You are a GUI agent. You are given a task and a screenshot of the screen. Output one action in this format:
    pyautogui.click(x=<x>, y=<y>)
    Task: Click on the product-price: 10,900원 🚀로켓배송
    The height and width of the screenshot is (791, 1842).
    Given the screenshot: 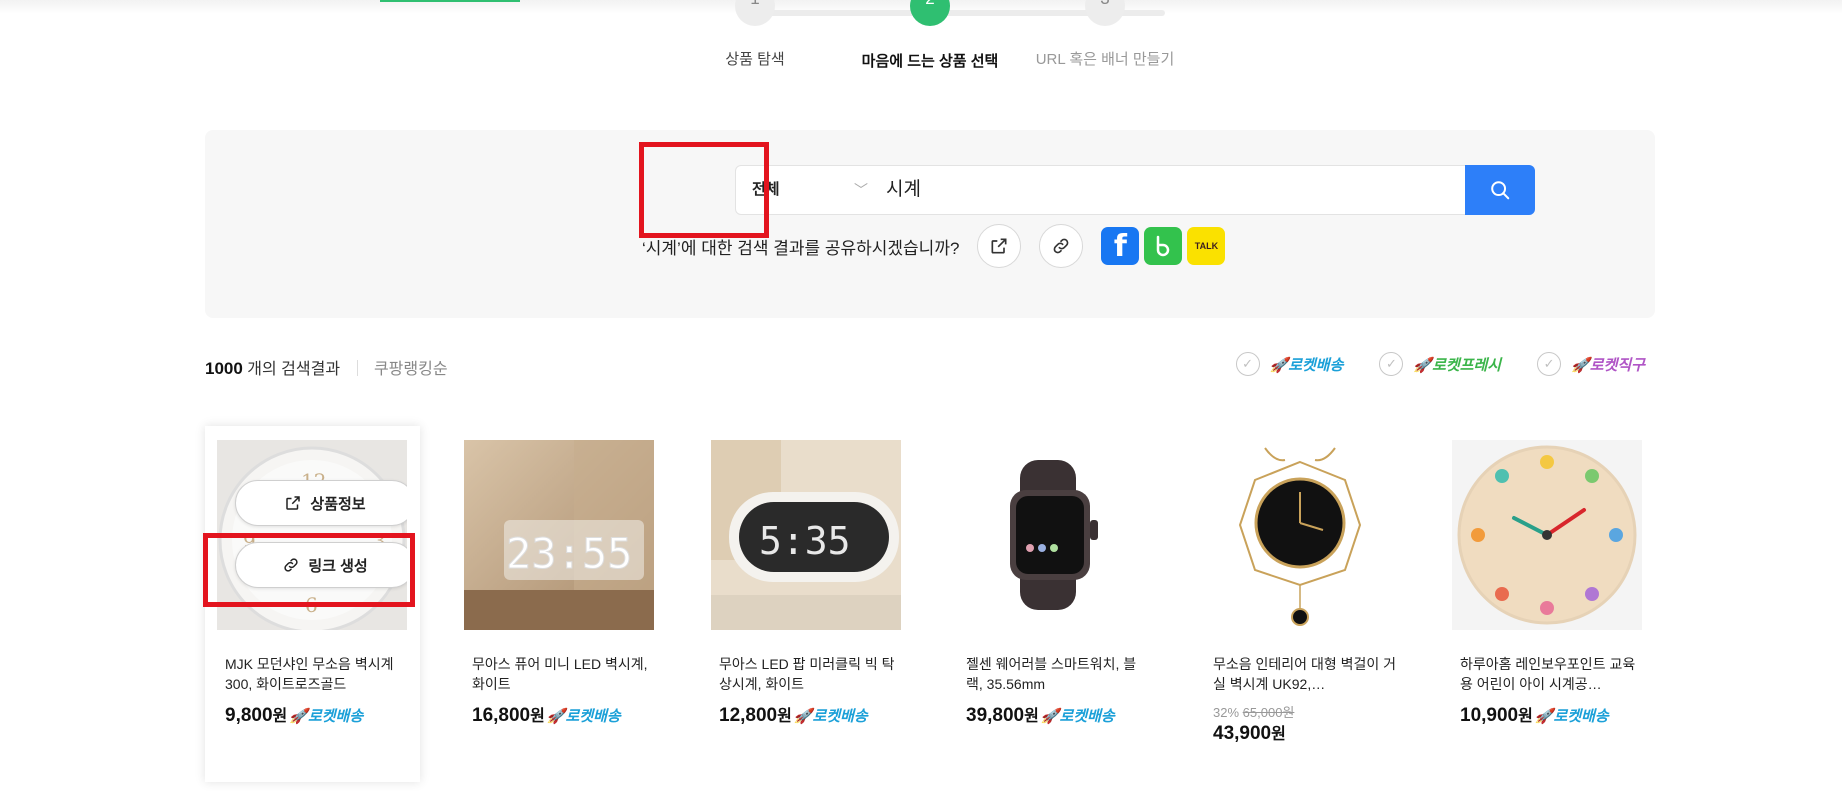 What is the action you would take?
    pyautogui.click(x=1534, y=714)
    